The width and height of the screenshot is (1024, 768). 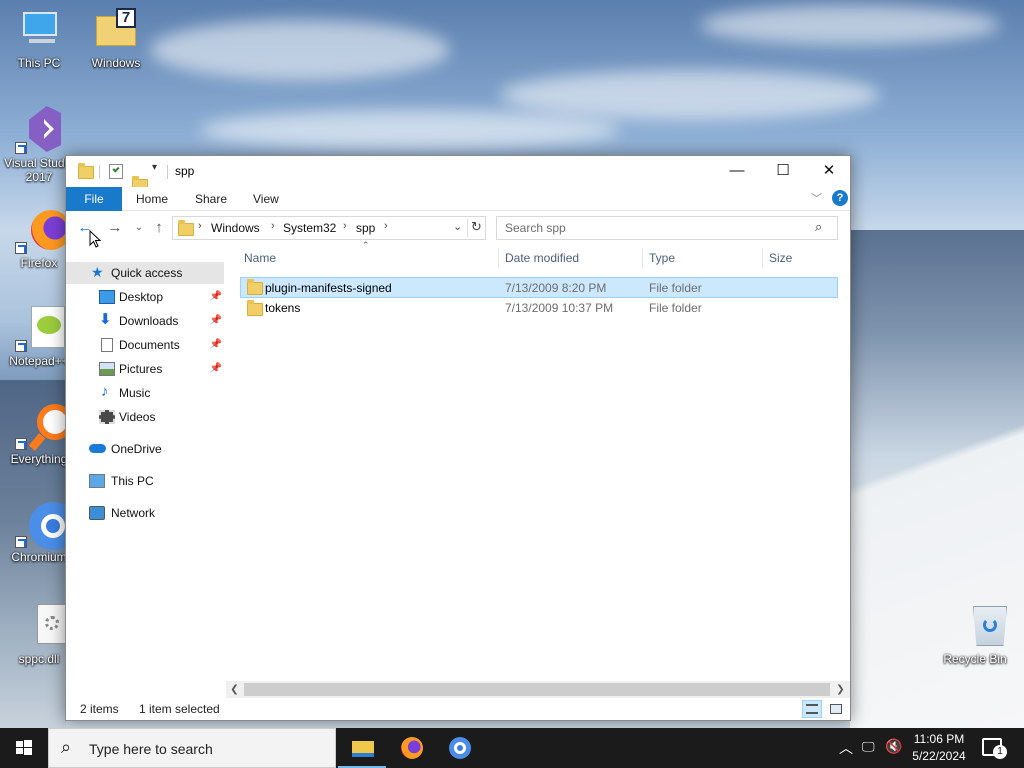 What do you see at coordinates (136, 449) in the screenshot?
I see `nav-item-label: OneDrive` at bounding box center [136, 449].